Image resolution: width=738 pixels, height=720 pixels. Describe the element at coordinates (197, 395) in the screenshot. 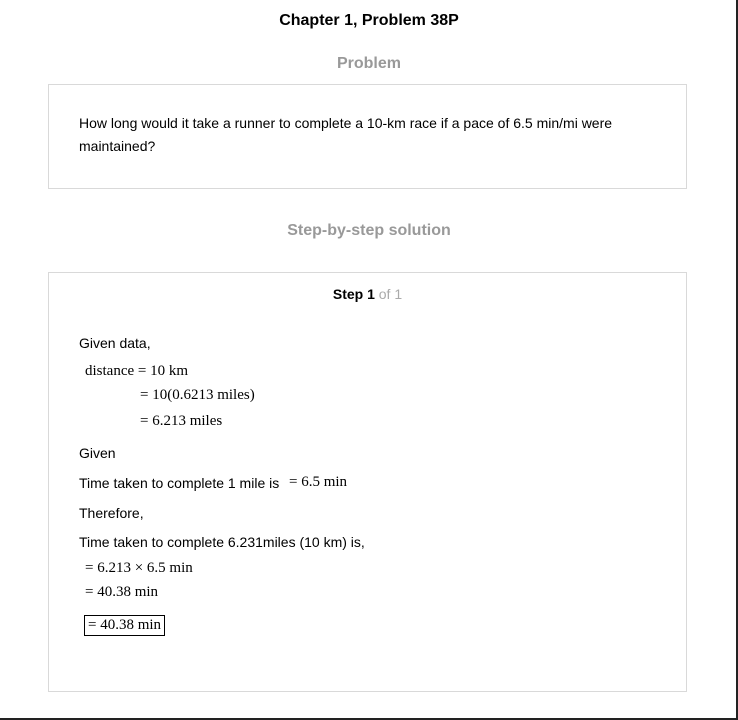

I see `equation-conversion: = 10(0.6213 miles)` at that location.